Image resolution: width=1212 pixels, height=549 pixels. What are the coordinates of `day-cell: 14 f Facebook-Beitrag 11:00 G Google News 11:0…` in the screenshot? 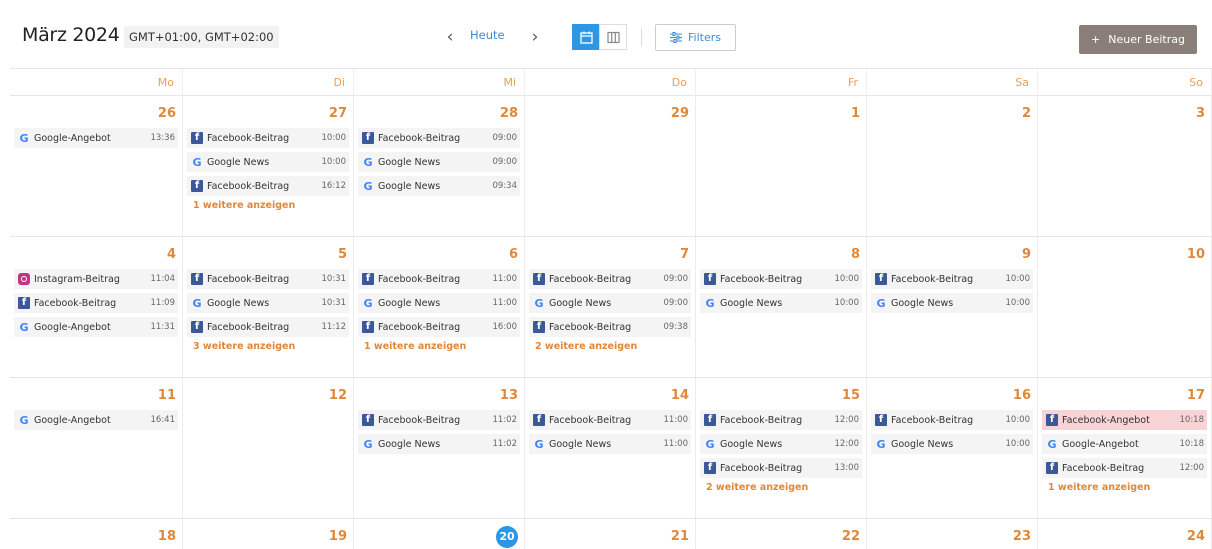 It's located at (610, 448).